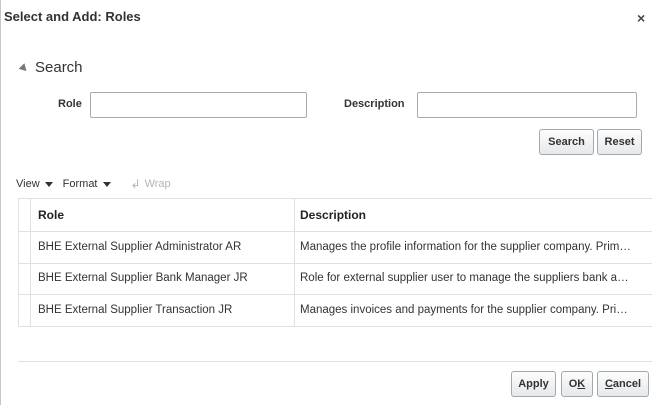 This screenshot has width=652, height=405. I want to click on cancel-button-label: ancel, so click(627, 384).